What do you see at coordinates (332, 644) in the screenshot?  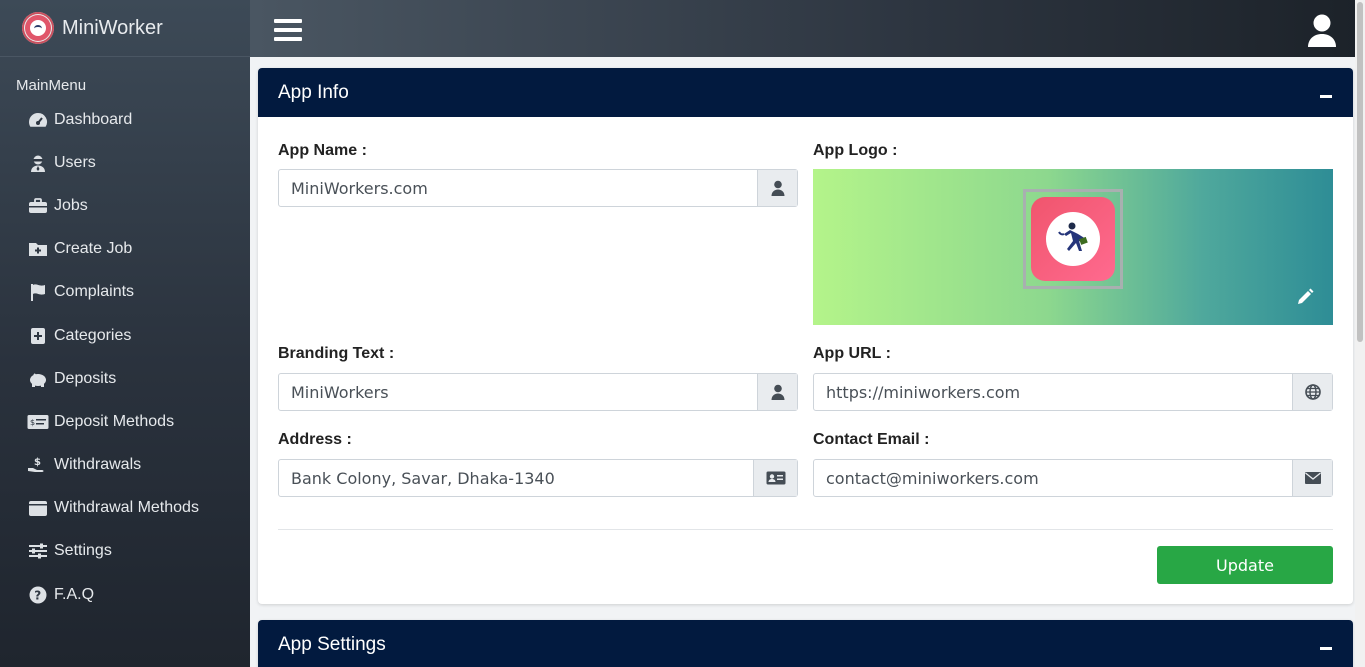 I see `app-settings-title: App Settings` at bounding box center [332, 644].